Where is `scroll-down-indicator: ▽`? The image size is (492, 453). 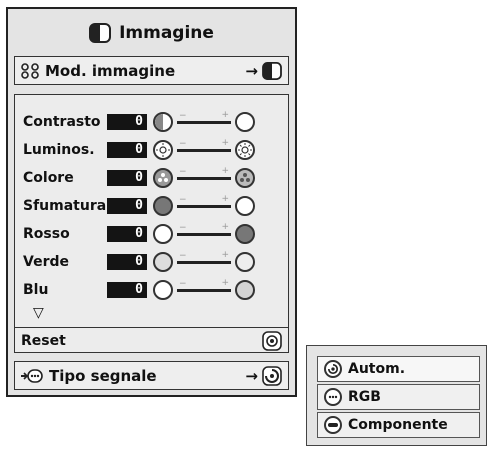
scroll-down-indicator: ▽ is located at coordinates (38, 313).